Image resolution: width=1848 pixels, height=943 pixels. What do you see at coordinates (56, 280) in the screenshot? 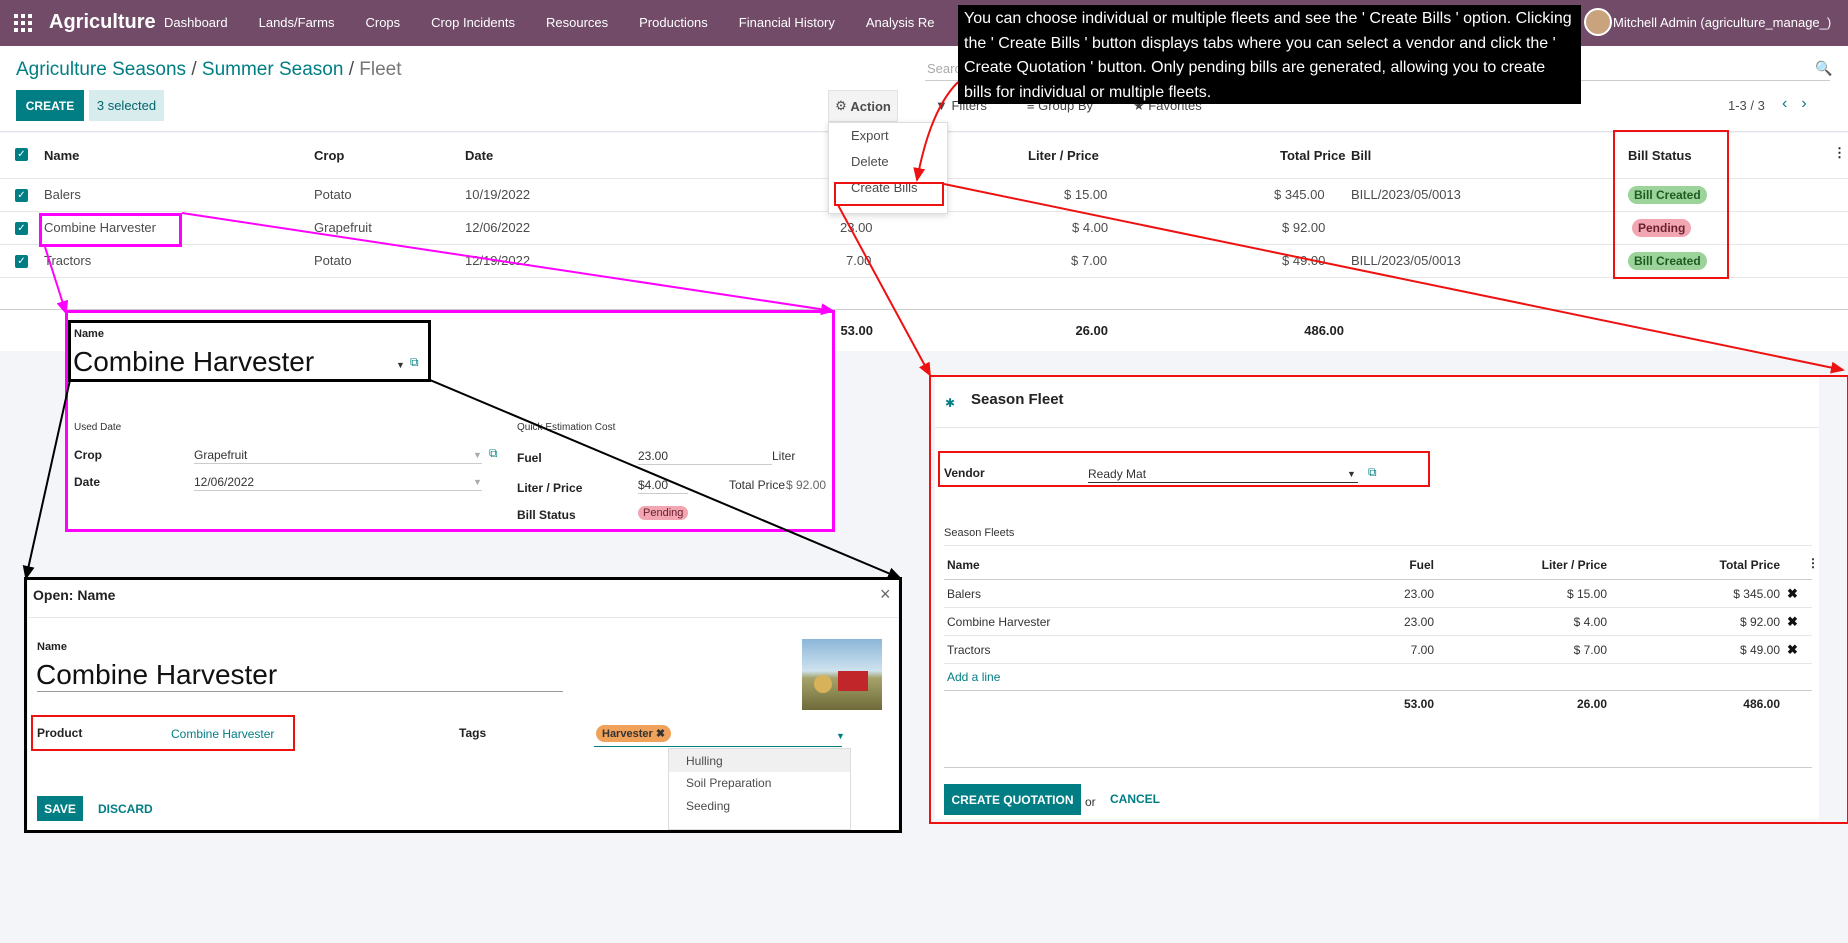
I see `arrow-combine-to-form-left` at bounding box center [56, 280].